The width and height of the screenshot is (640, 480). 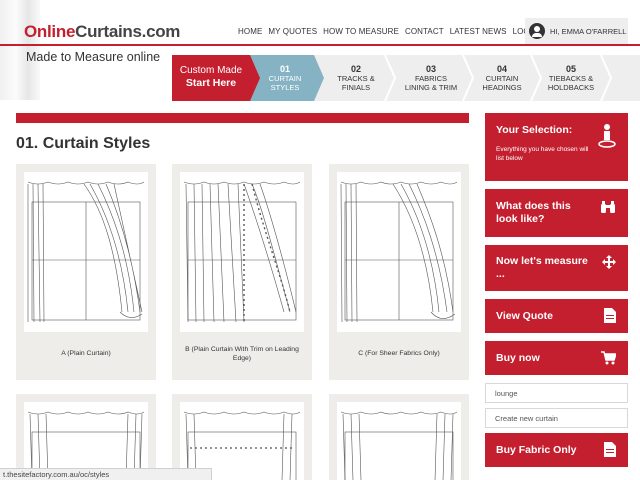 What do you see at coordinates (556, 393) in the screenshot?
I see `curtain-name-field: lounge` at bounding box center [556, 393].